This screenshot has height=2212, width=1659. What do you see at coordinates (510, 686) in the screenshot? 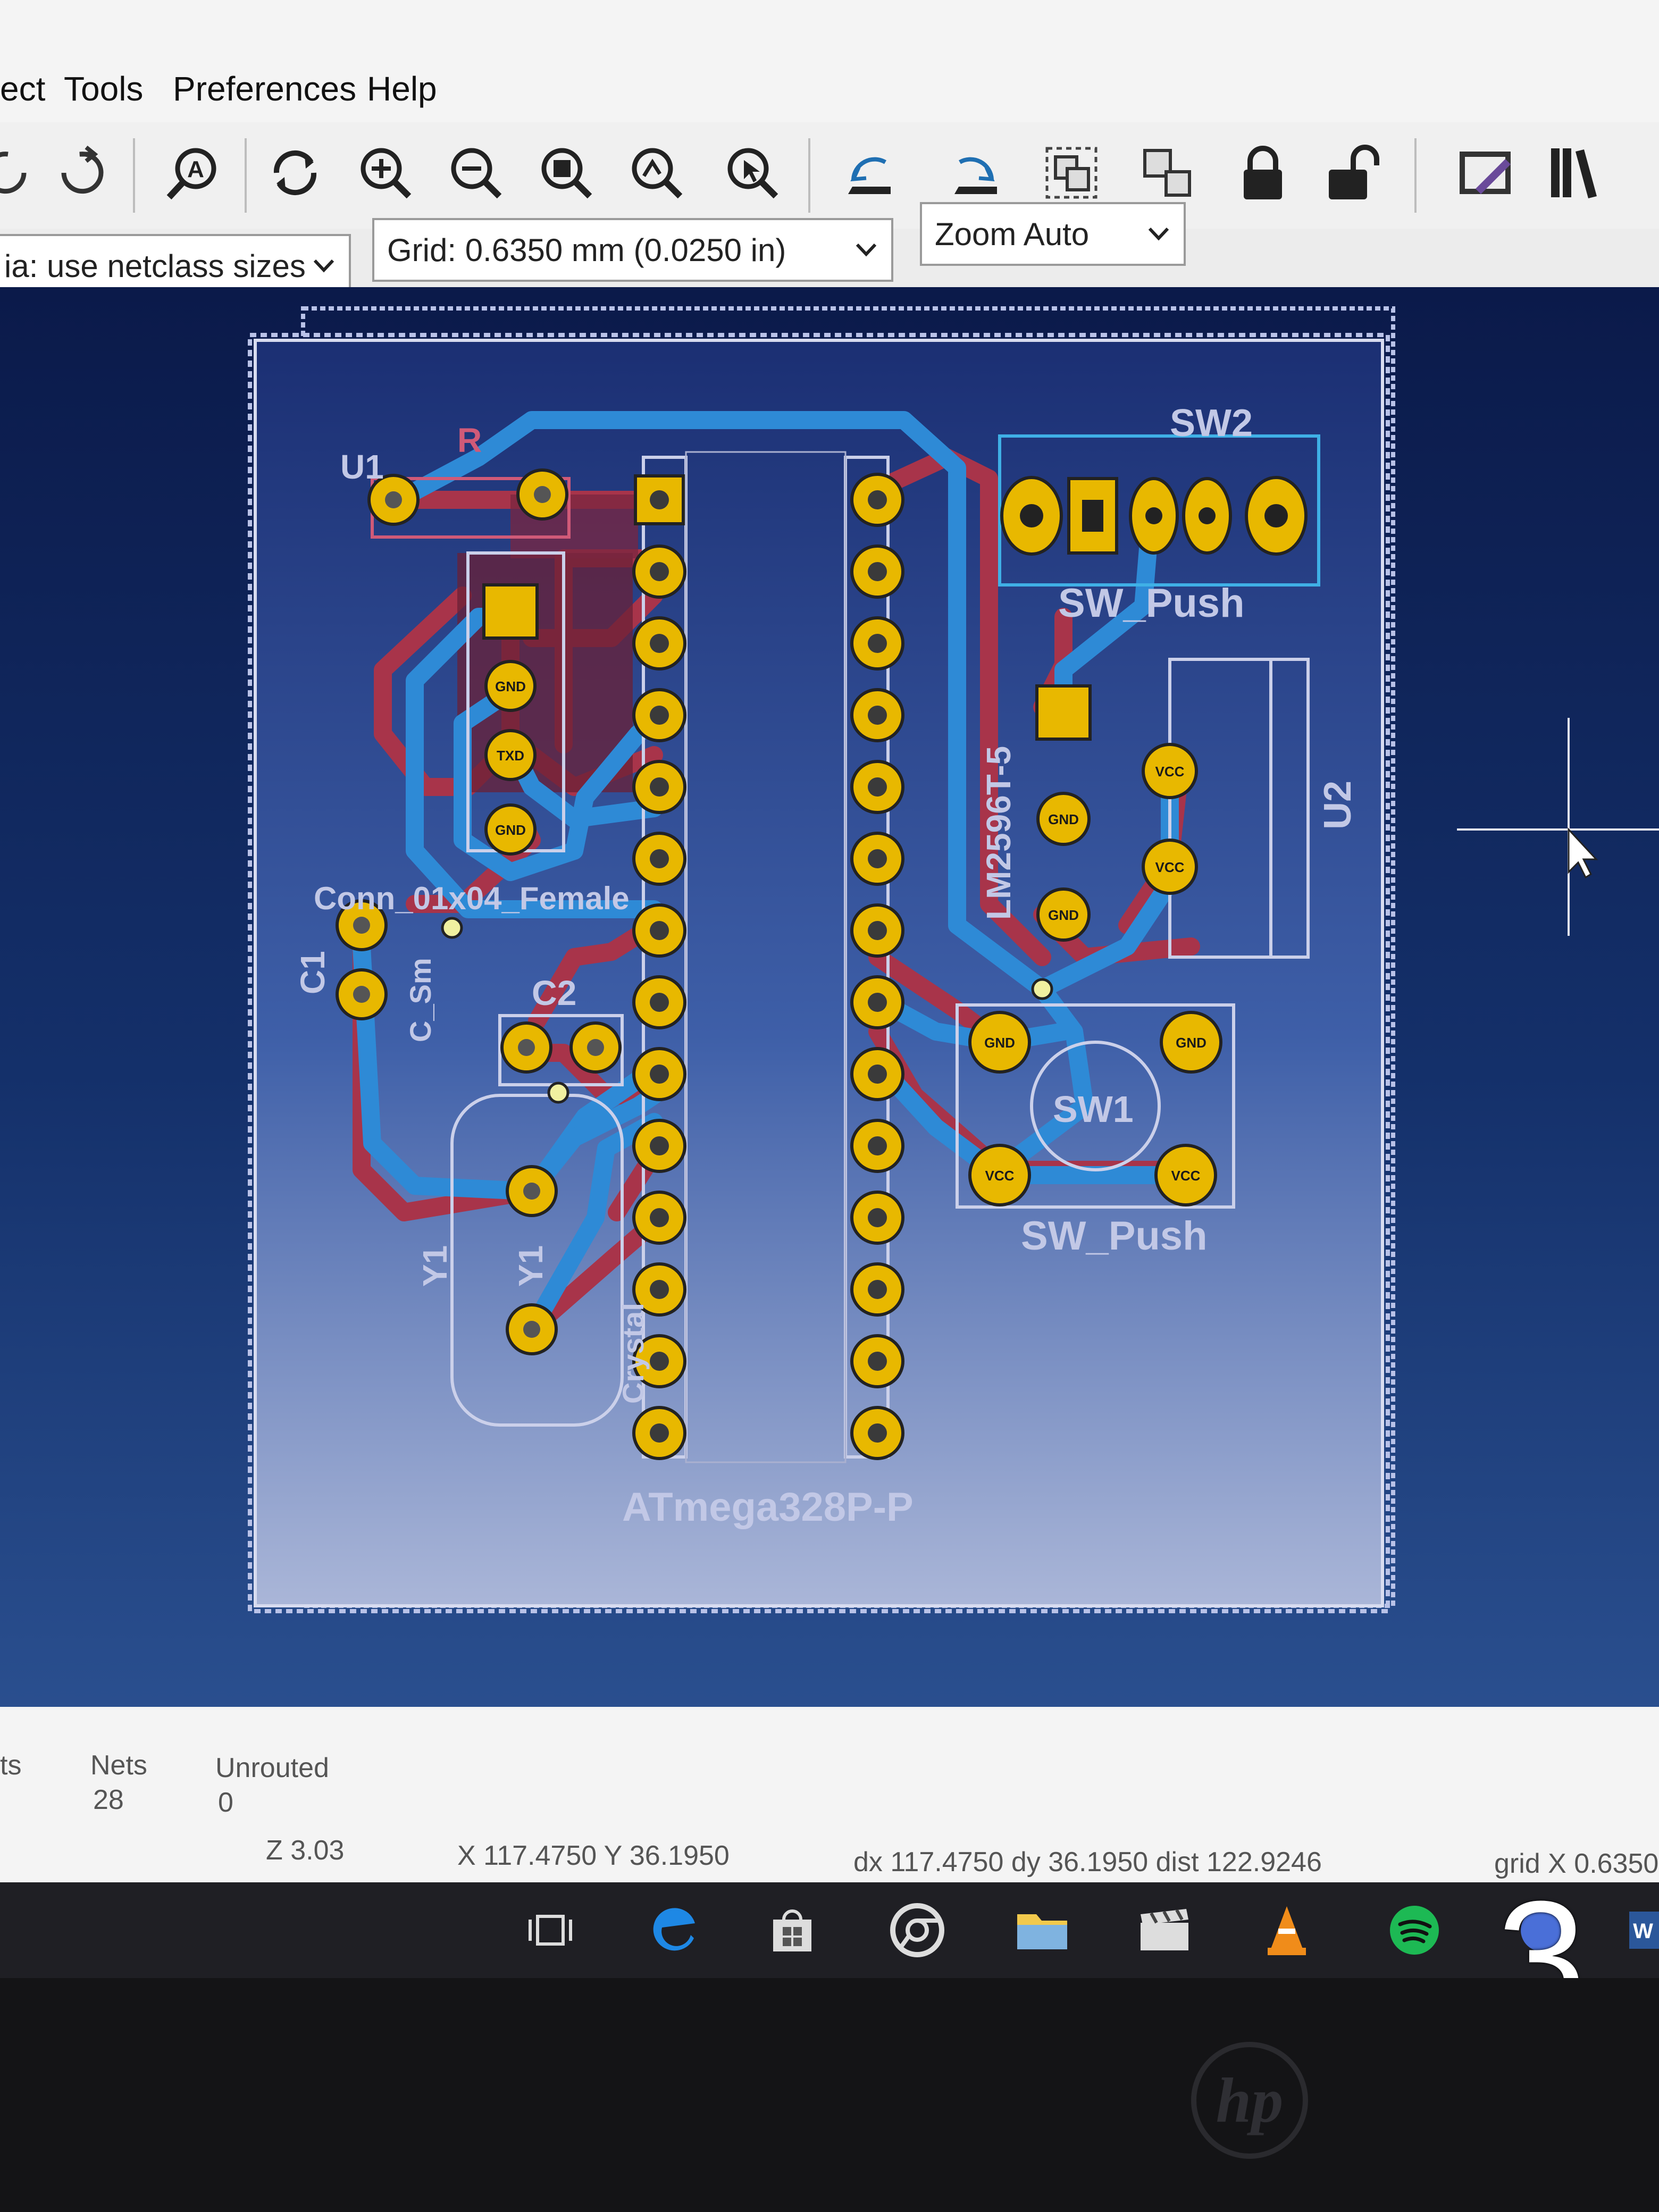
I see `pad-label-gnd: GND` at bounding box center [510, 686].